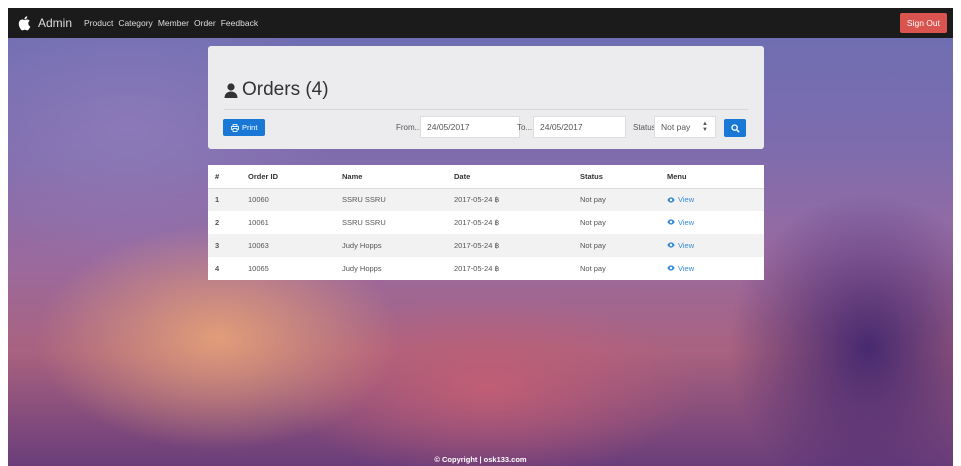 The height and width of the screenshot is (466, 961). I want to click on column-header-number: #, so click(228, 177).